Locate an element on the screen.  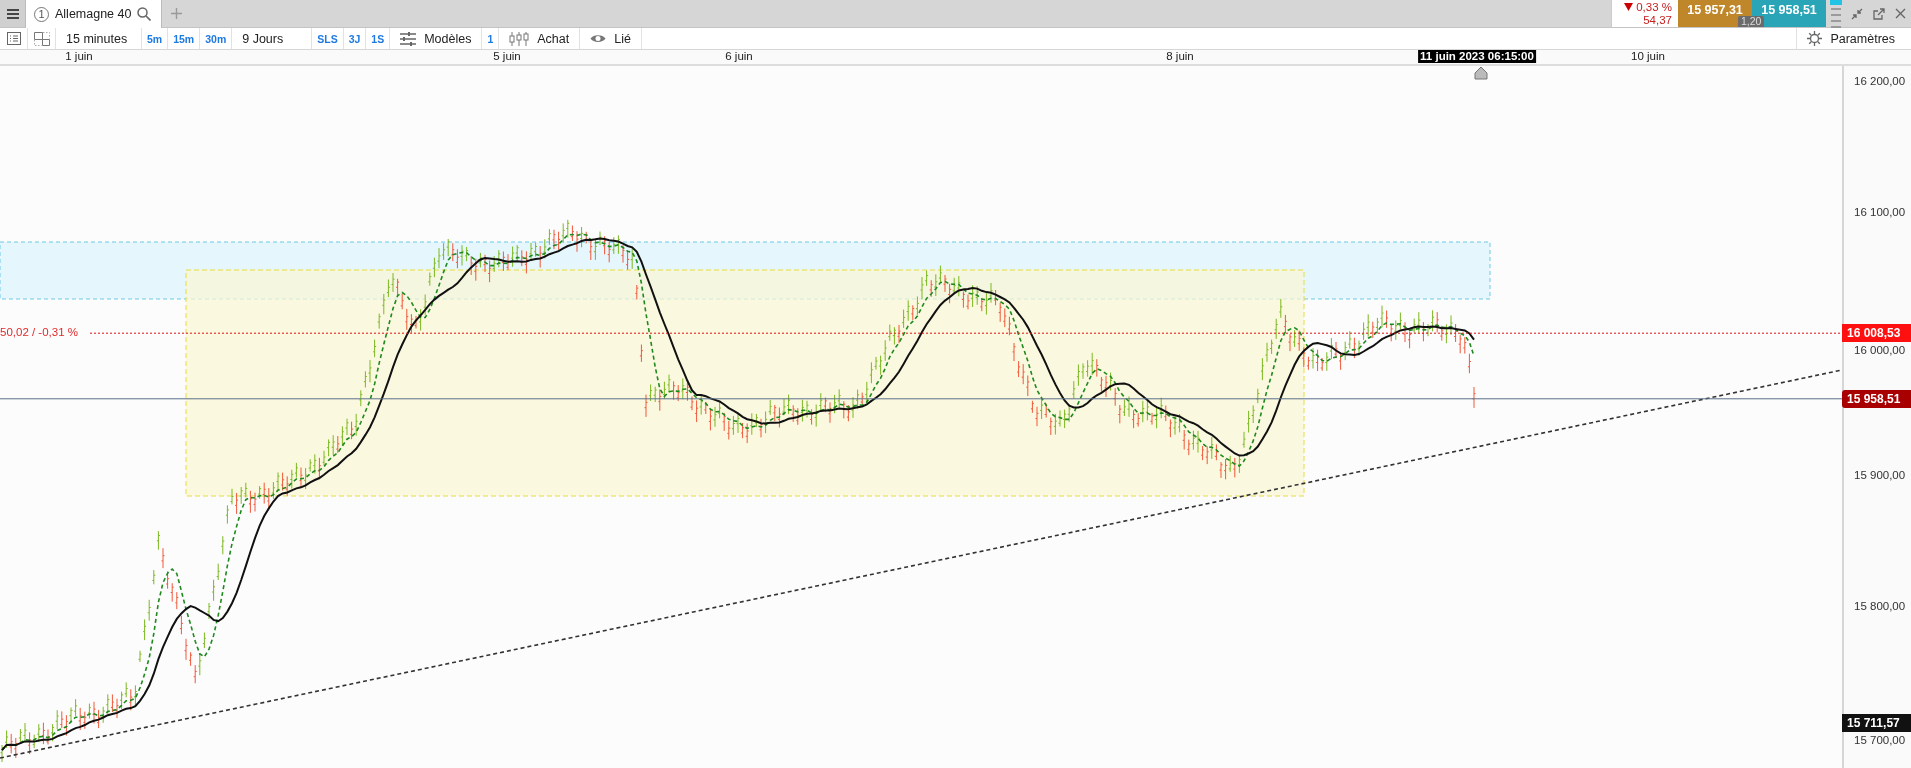
close-icon is located at coordinates (1900, 13).